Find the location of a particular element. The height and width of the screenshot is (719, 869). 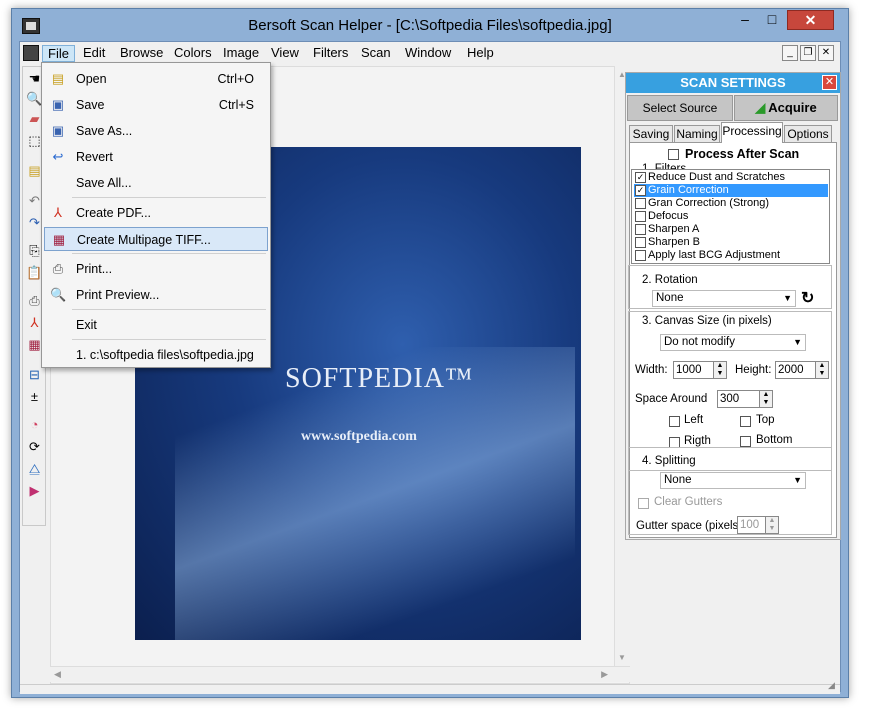

height-stepper: 2000 ▲ ▼ is located at coordinates (802, 370).